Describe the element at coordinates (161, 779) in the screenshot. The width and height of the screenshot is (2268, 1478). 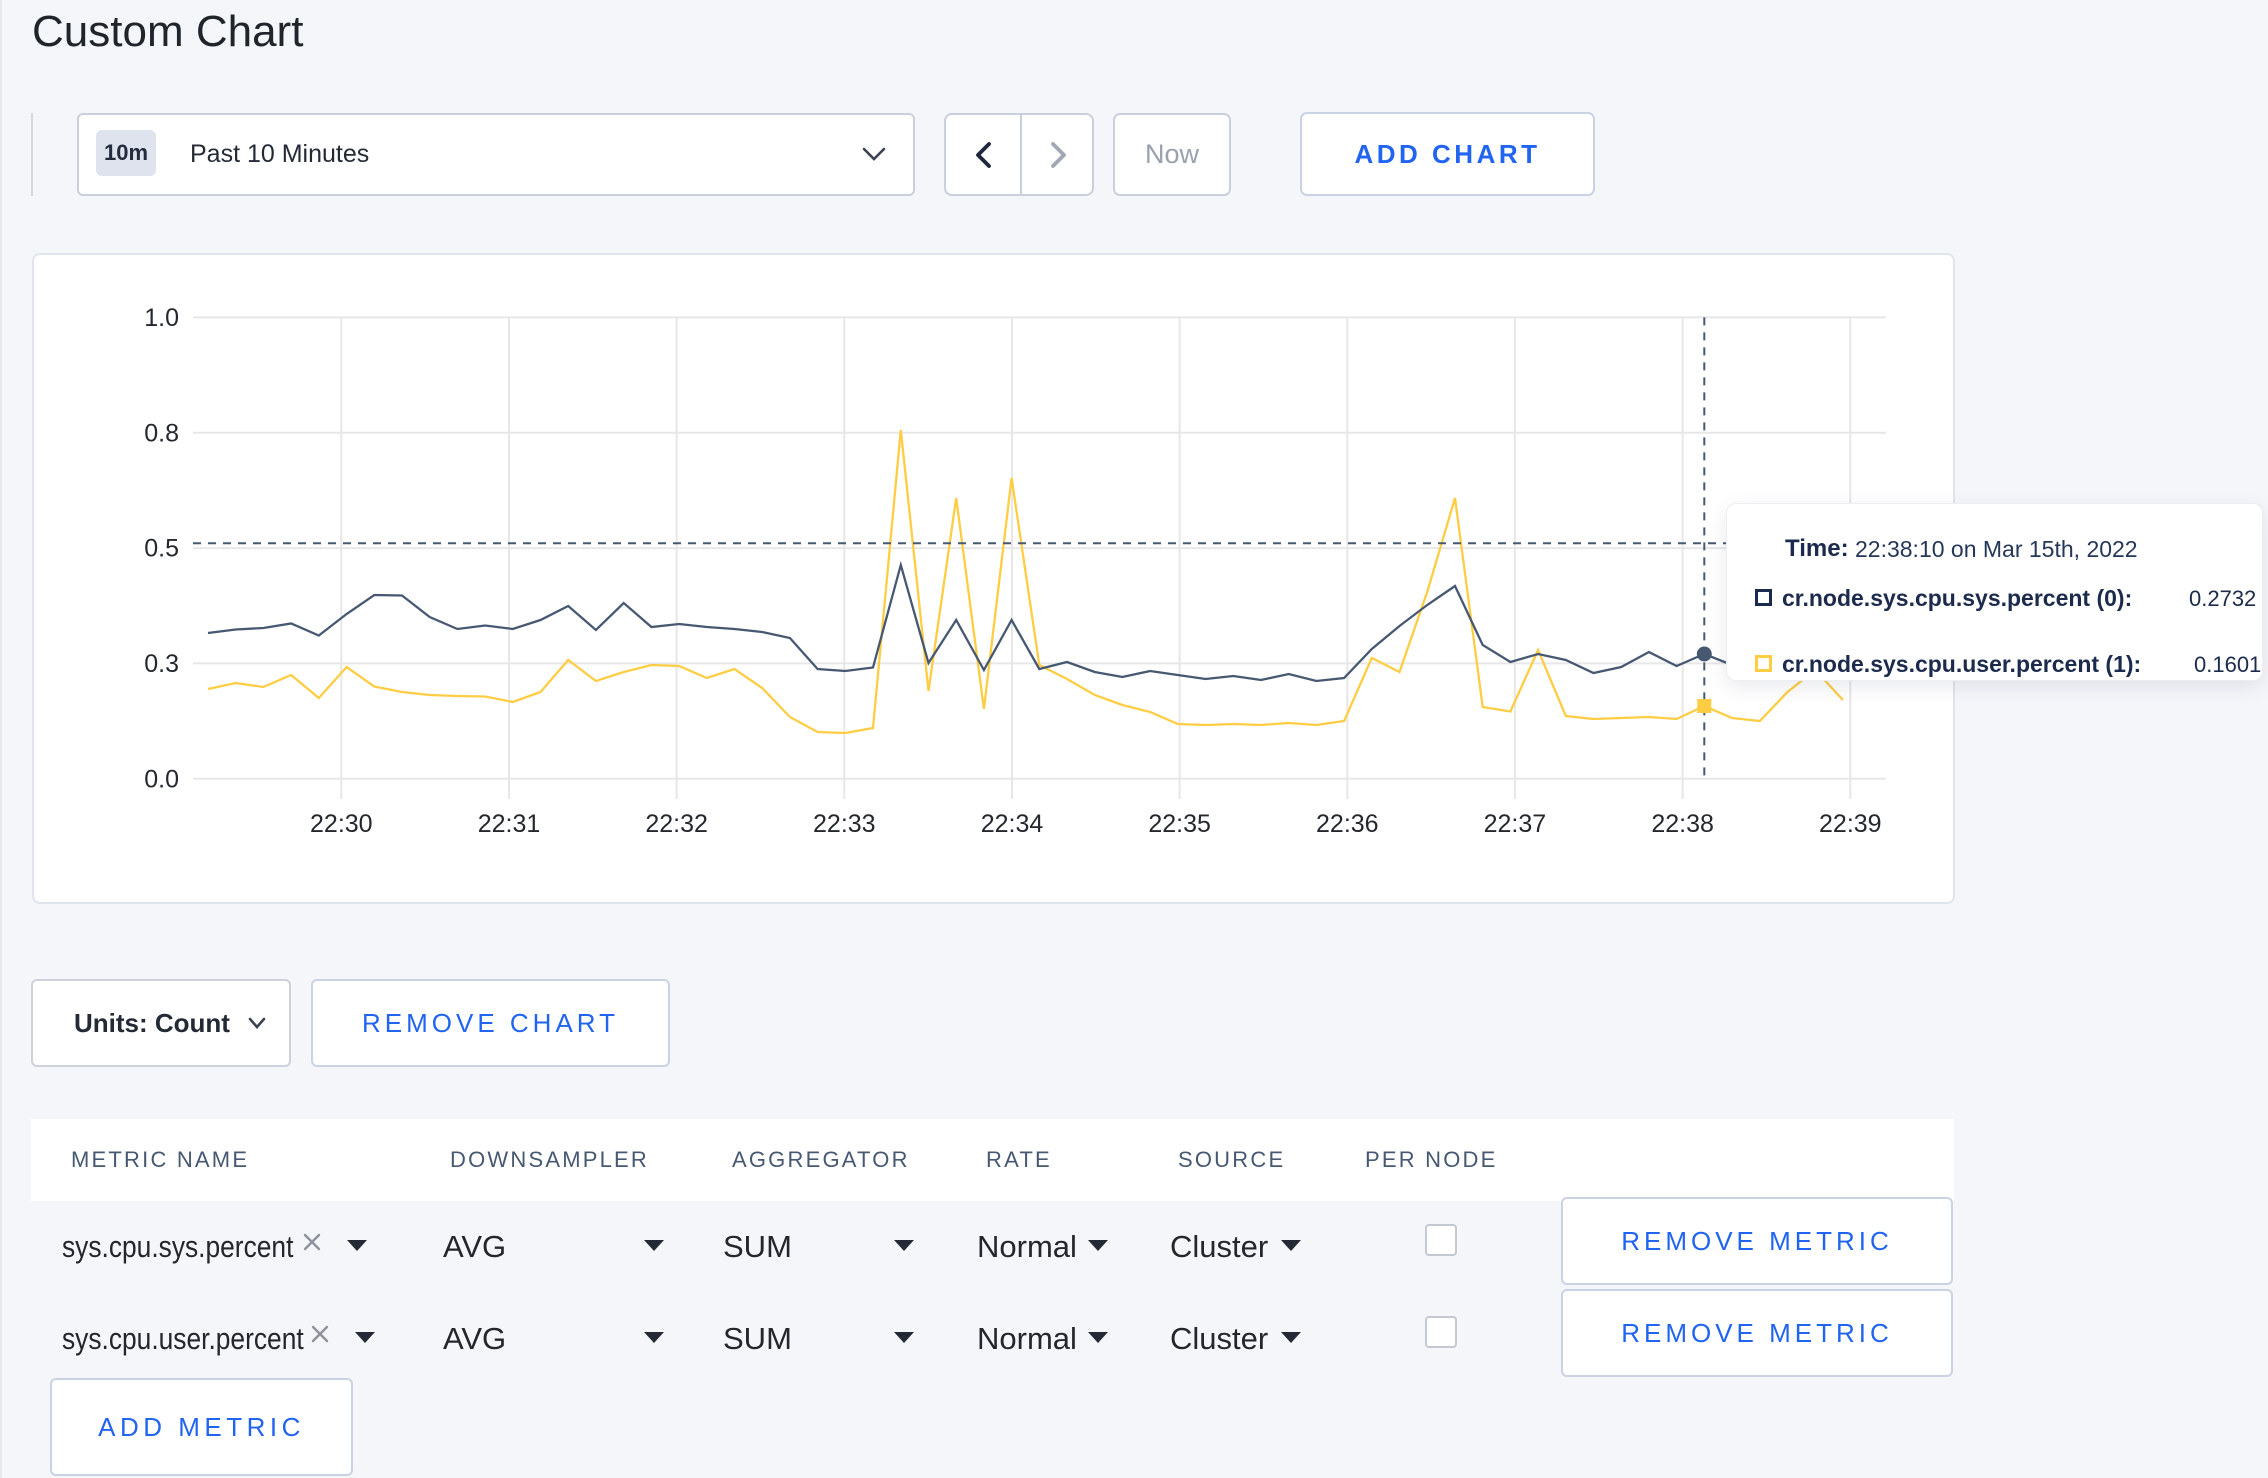
I see `svg-text: 0.0` at that location.